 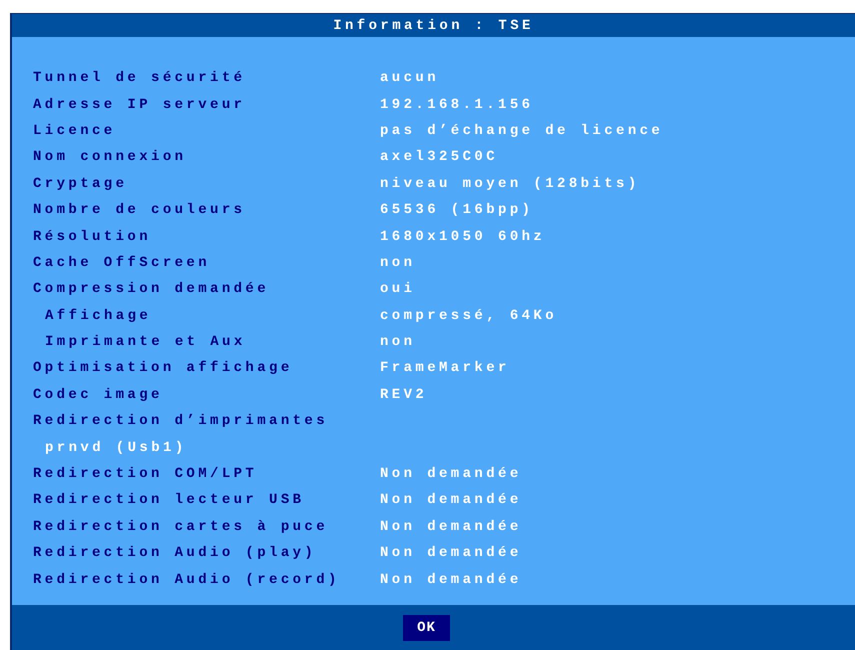 I want to click on field-label: Résolution, so click(x=92, y=236).